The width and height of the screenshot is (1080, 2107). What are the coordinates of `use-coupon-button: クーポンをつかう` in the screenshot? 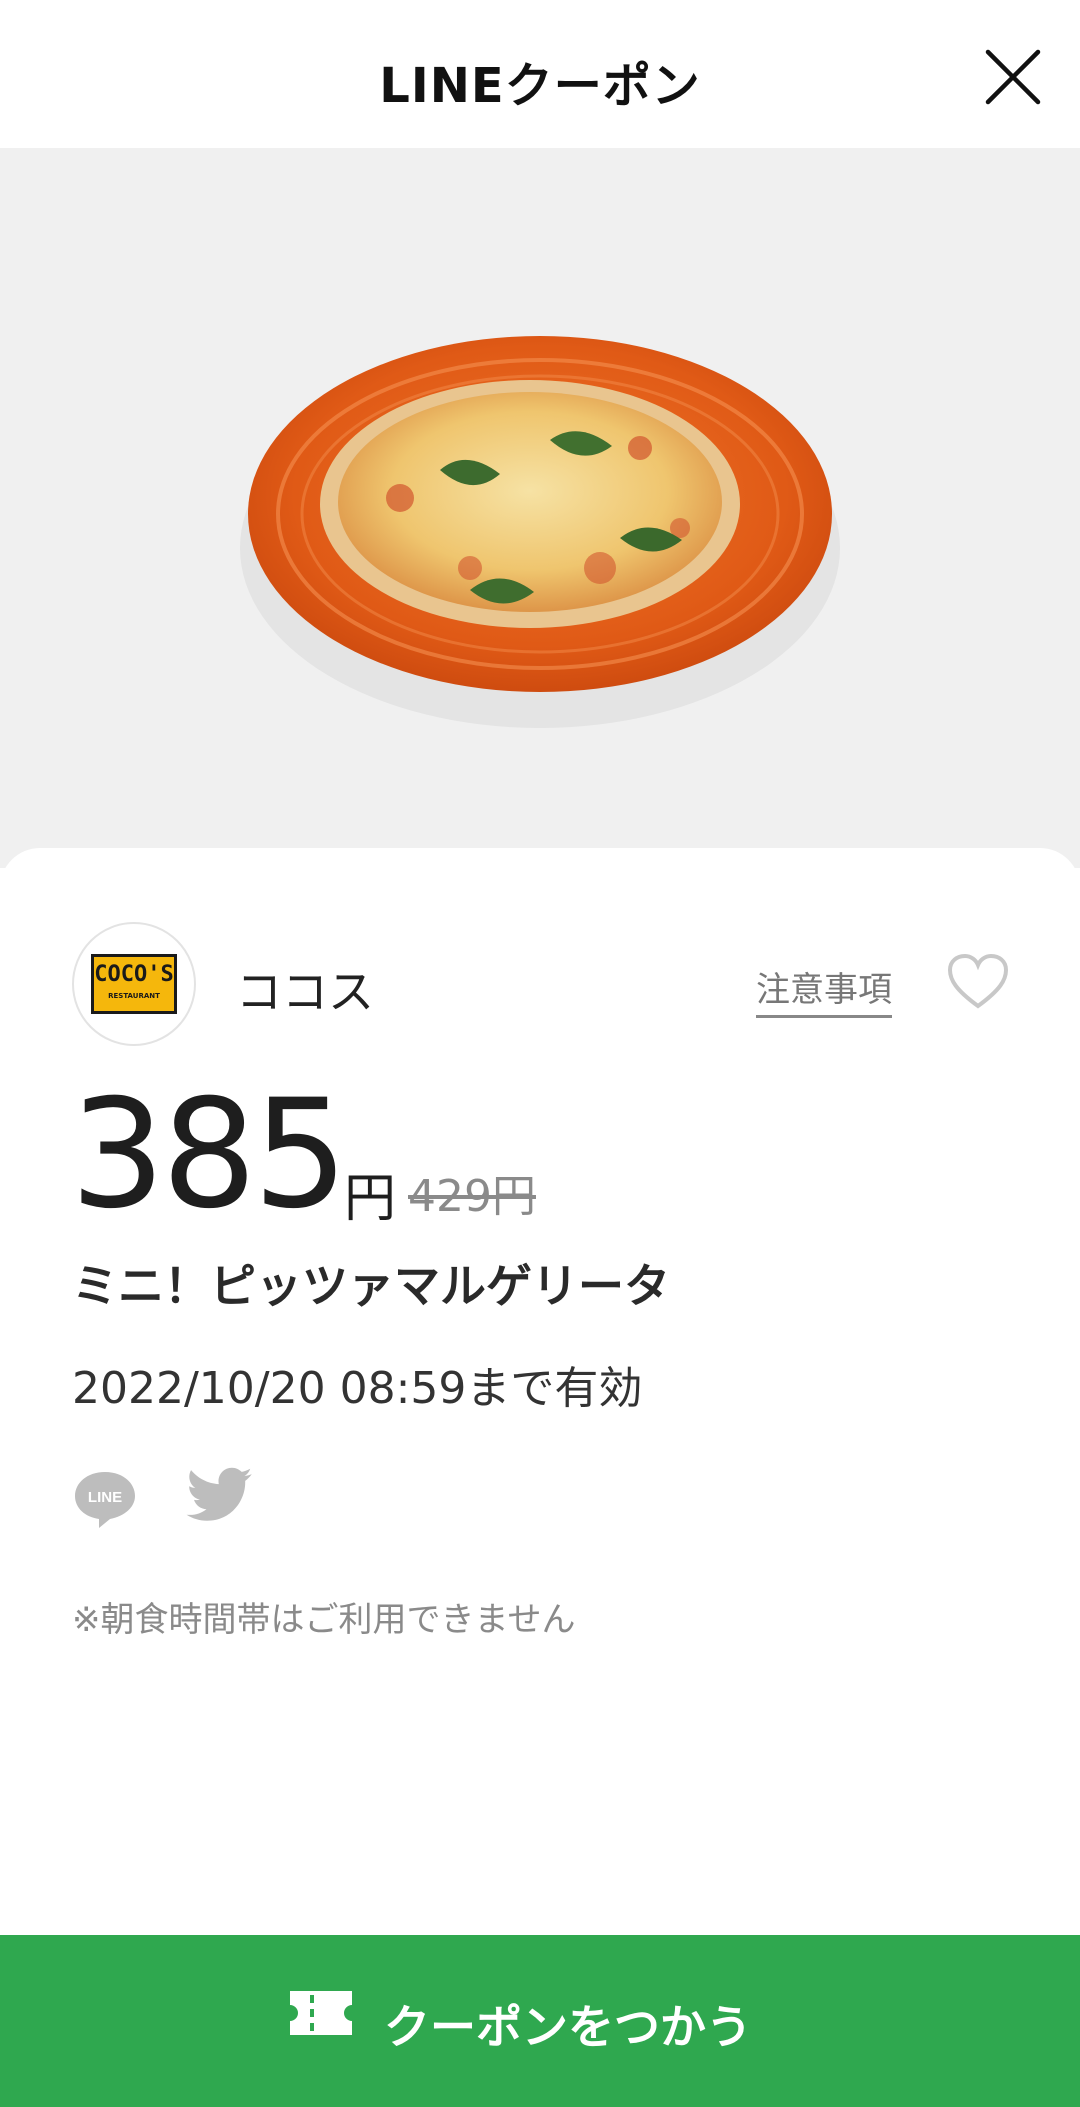 It's located at (540, 2021).